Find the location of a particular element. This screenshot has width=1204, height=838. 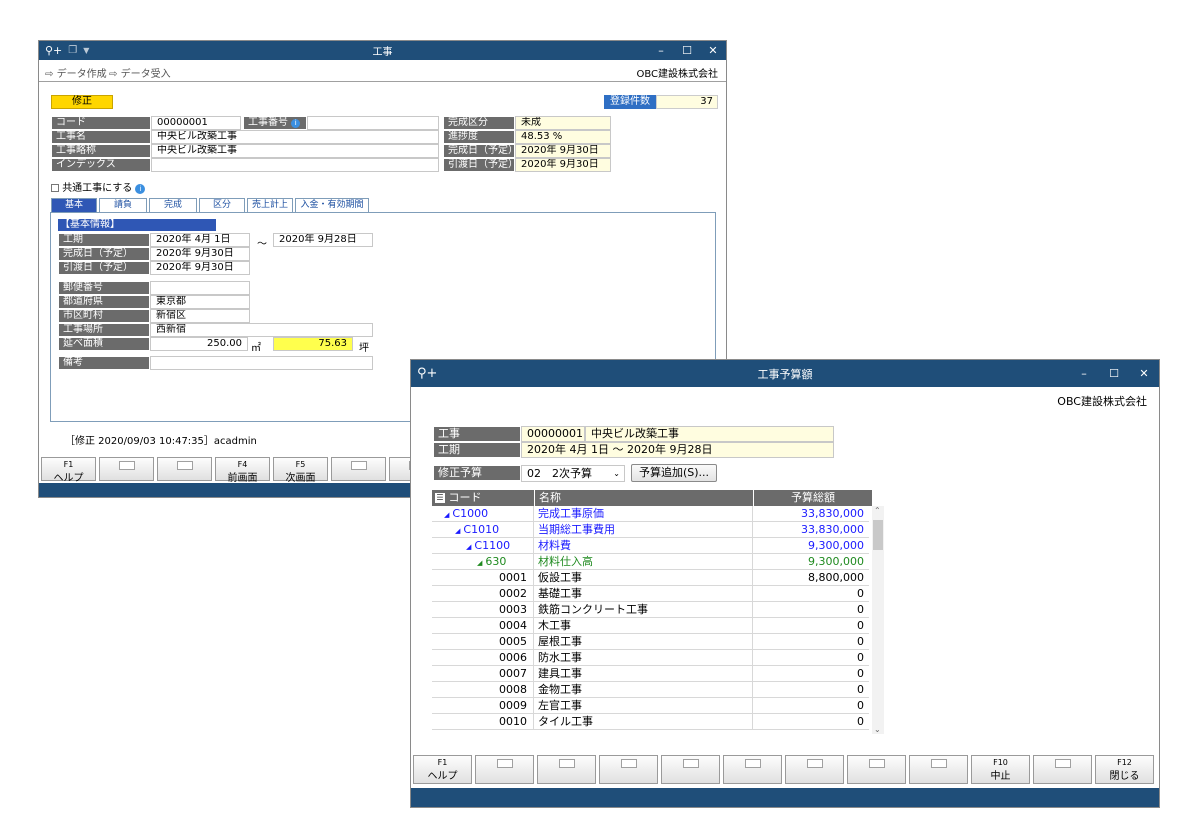

table-row: 0009 左官工事 0 is located at coordinates (650, 706).